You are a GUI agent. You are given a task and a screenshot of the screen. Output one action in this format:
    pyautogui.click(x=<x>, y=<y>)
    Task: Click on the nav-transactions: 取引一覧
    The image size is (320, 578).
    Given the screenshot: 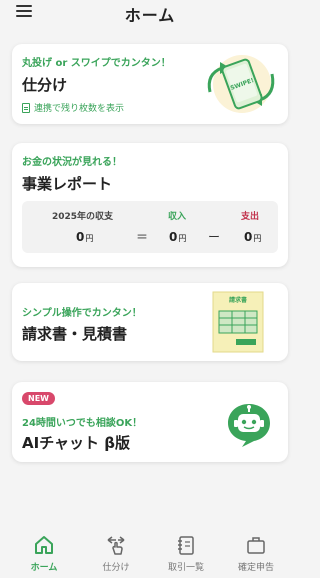 What is the action you would take?
    pyautogui.click(x=186, y=553)
    